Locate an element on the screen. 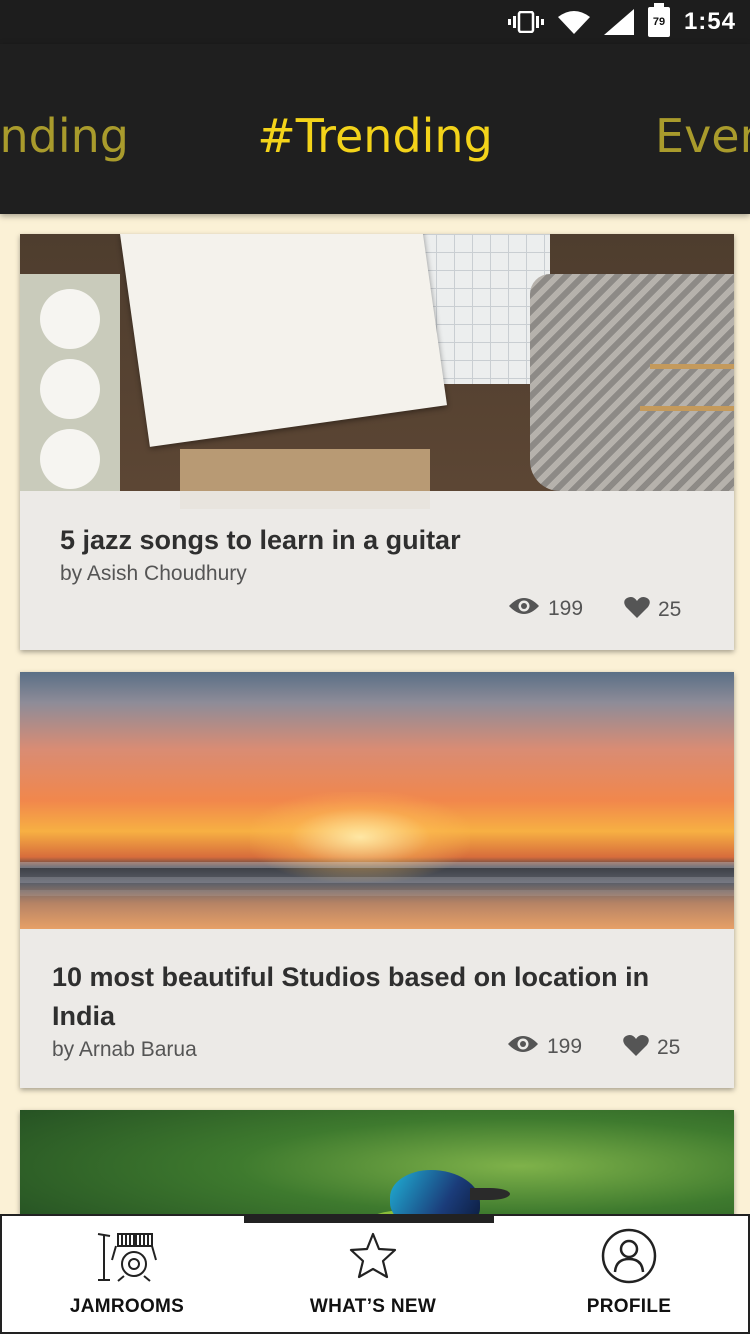  post-author: by Arnab Barua is located at coordinates (124, 1049).